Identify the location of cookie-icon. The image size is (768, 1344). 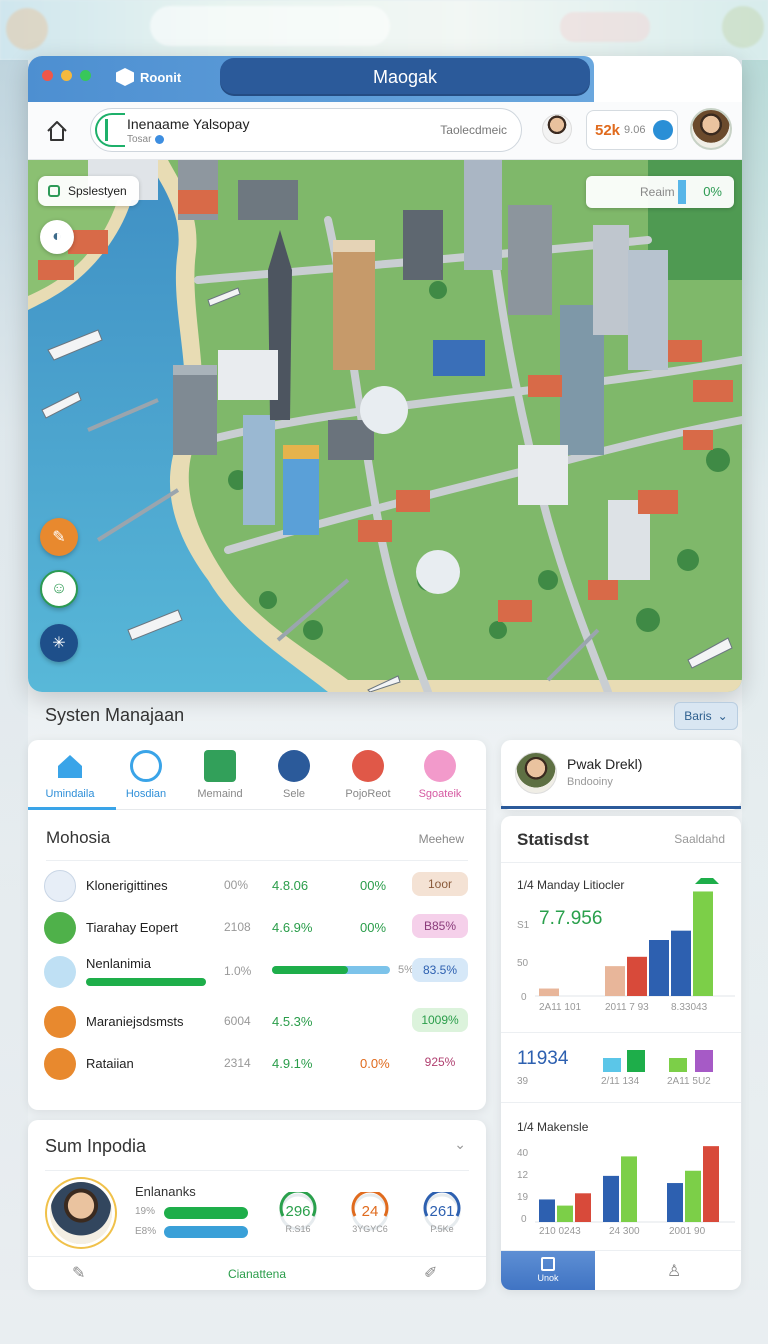
(60, 1064).